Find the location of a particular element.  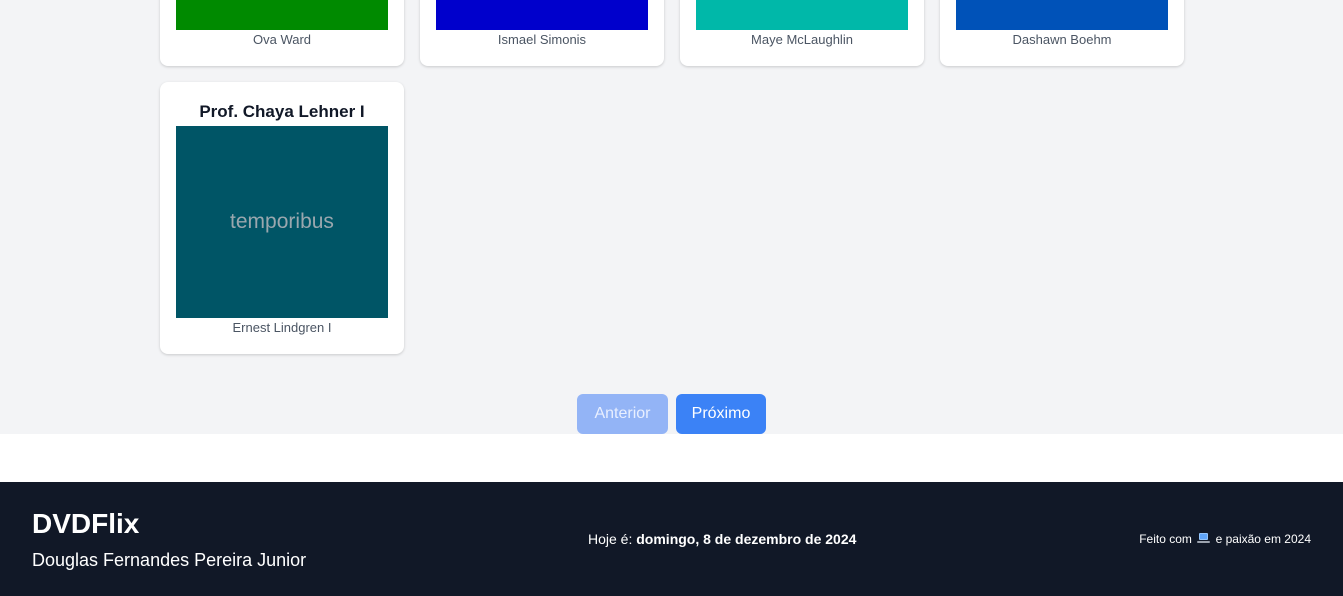

laptop-icon is located at coordinates (1204, 538).